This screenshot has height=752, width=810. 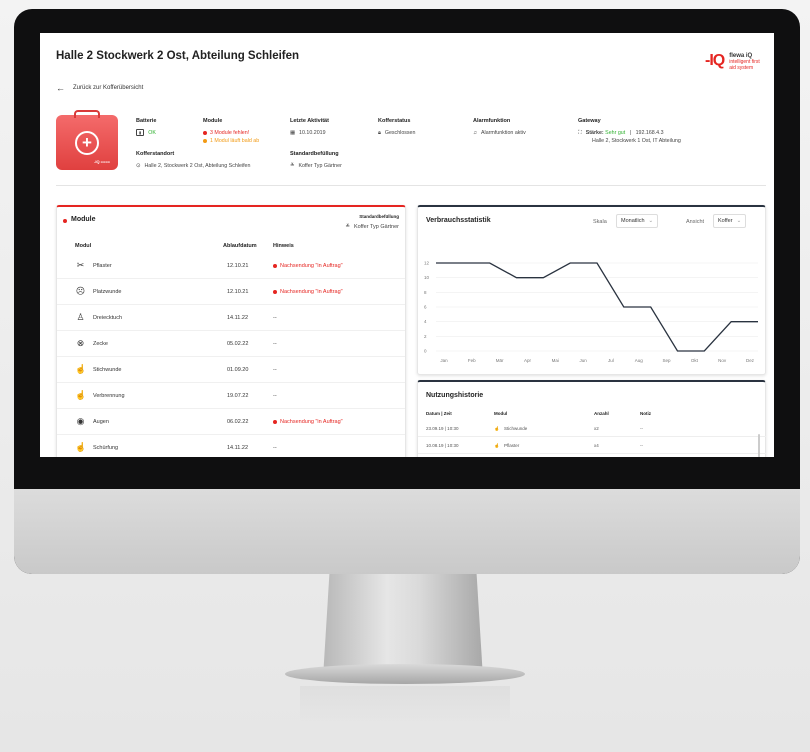 I want to click on table-row: ◉ Augen 06.02.22 Nachsendung "in Auftrag", so click(x=231, y=422).